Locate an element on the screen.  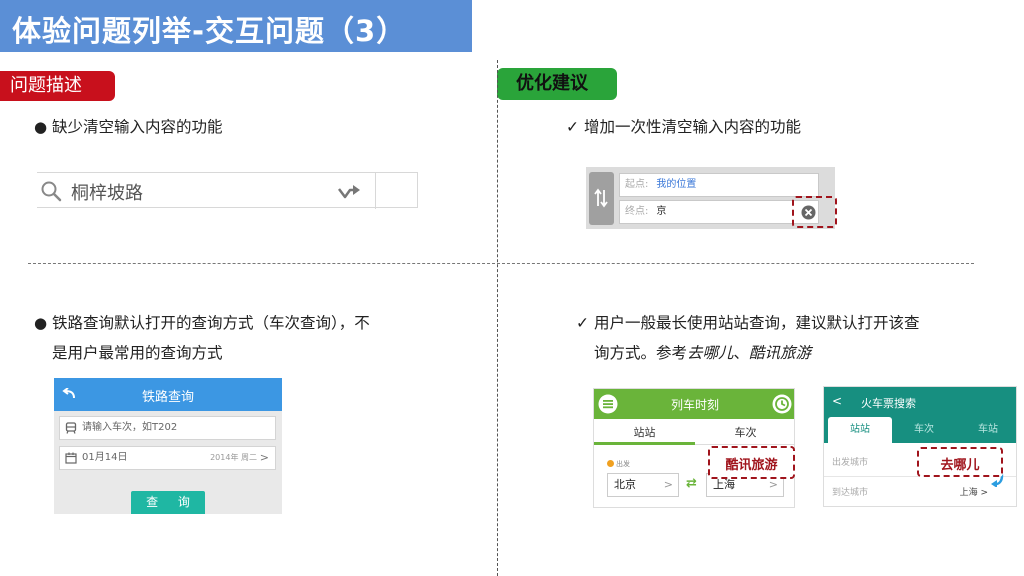
kuxun-highlight-box: 酷讯旅游 is located at coordinates (751, 462).